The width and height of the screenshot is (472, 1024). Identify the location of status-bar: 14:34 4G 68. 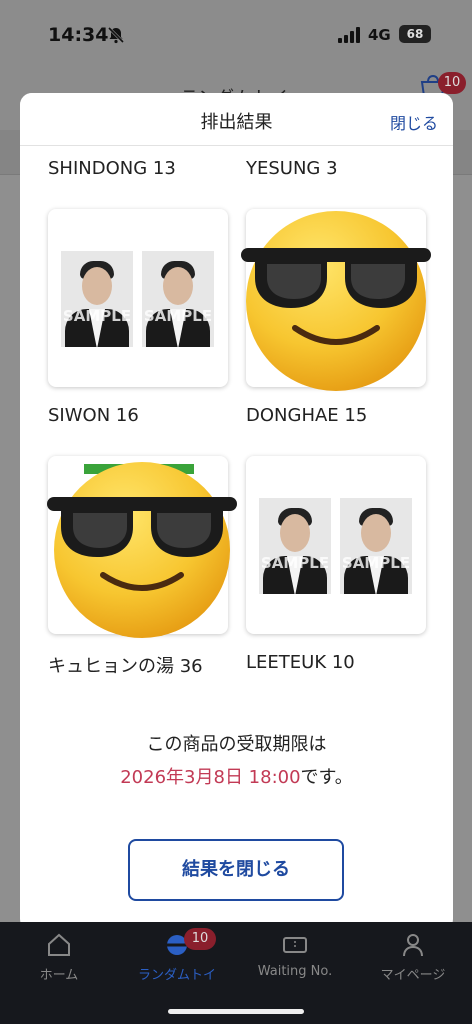
(236, 35).